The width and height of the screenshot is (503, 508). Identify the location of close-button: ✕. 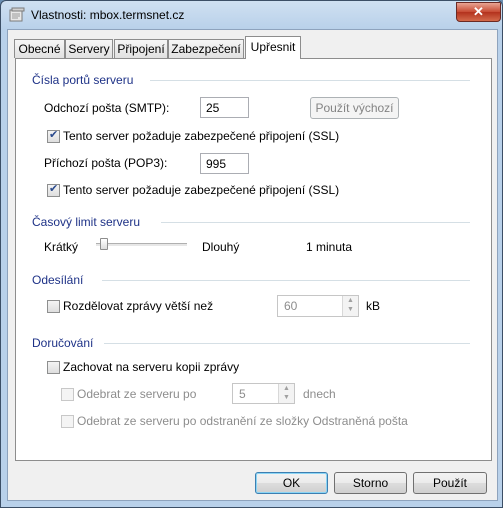
(478, 12).